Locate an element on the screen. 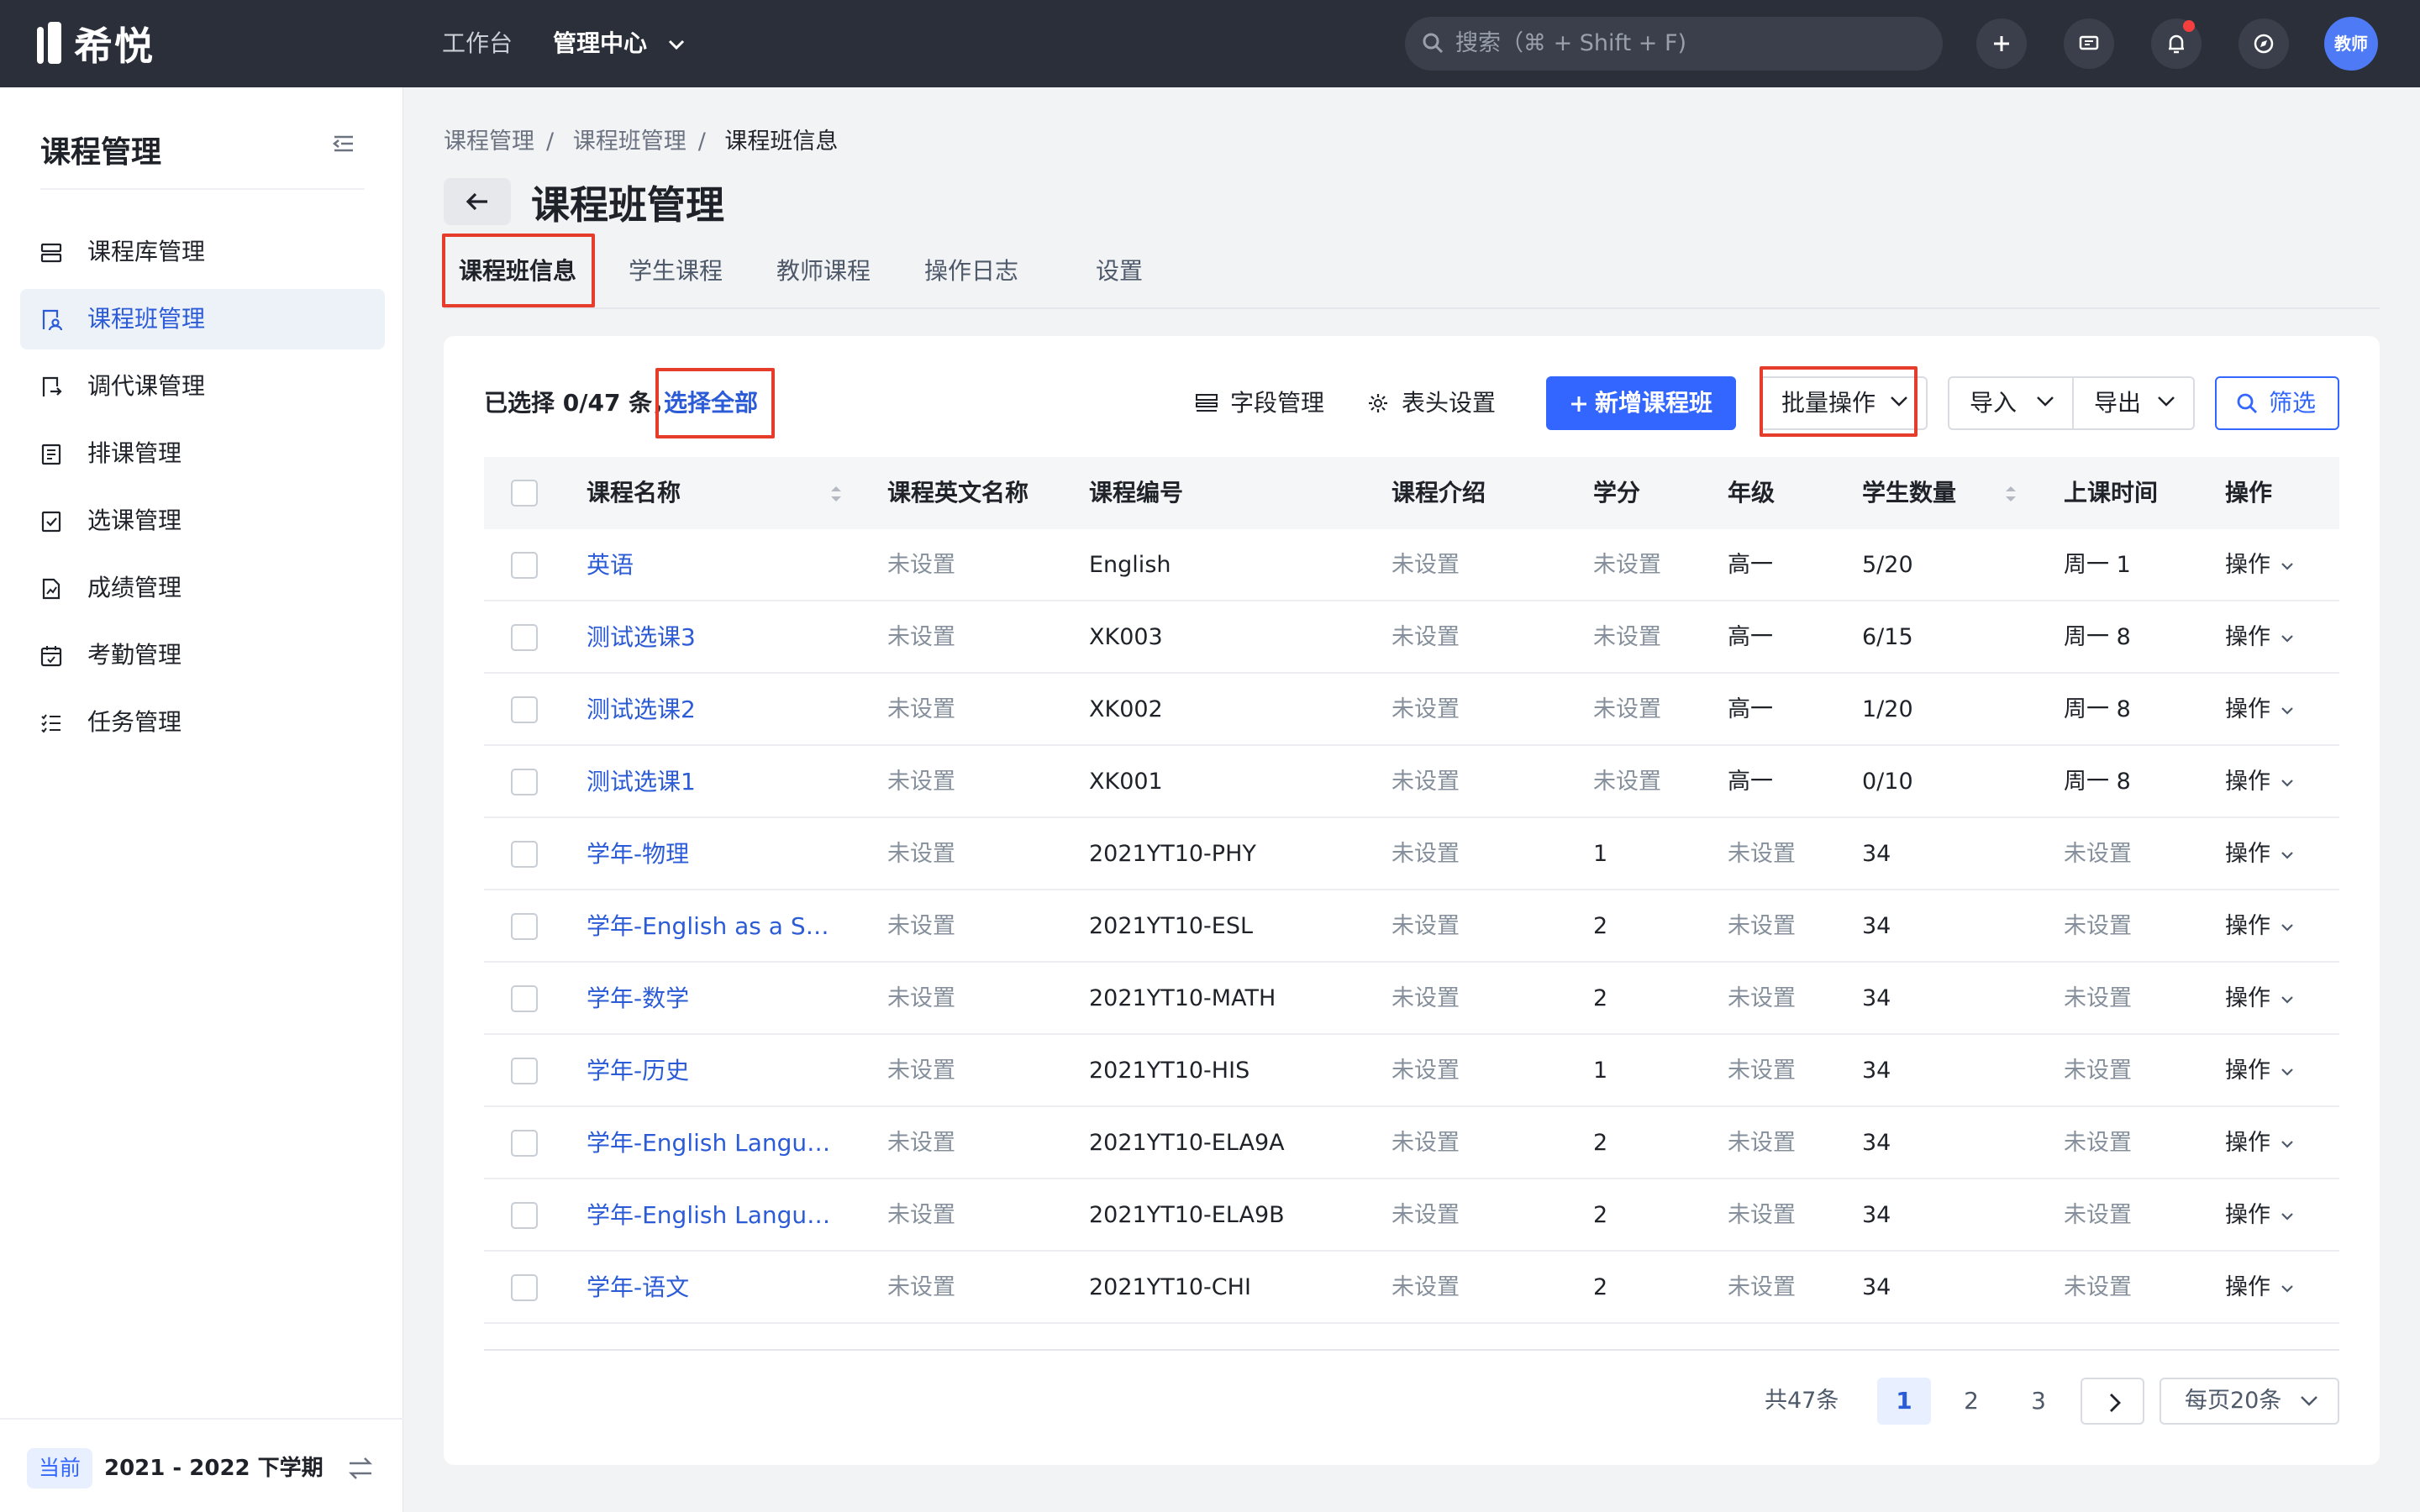 This screenshot has height=1512, width=2420. cell-course-name: 学年-物理 is located at coordinates (713, 854).